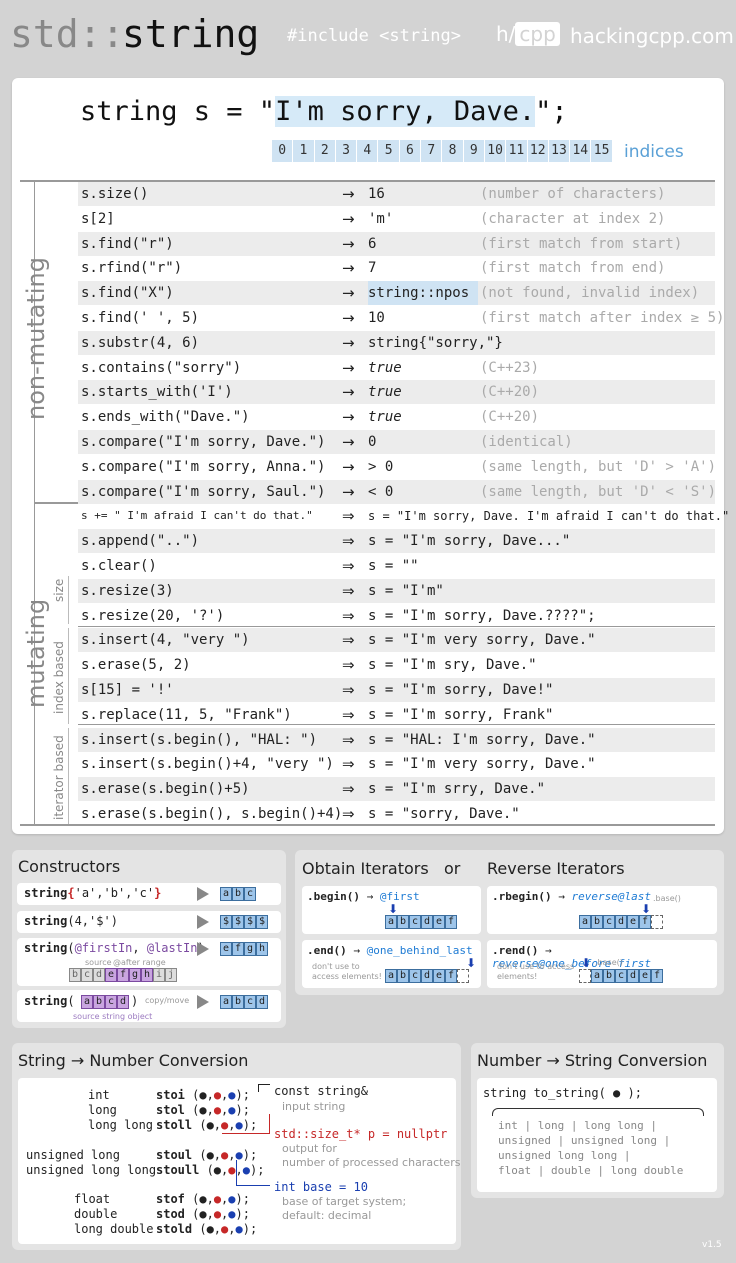 Image resolution: width=736 pixels, height=1263 pixels. Describe the element at coordinates (406, 590) in the screenshot. I see `row-result: s = "I'm"` at that location.